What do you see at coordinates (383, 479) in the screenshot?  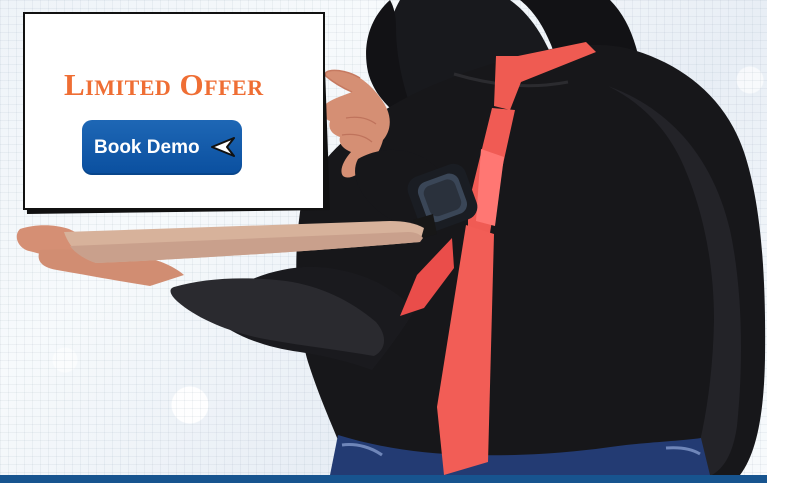 I see `footer-strip` at bounding box center [383, 479].